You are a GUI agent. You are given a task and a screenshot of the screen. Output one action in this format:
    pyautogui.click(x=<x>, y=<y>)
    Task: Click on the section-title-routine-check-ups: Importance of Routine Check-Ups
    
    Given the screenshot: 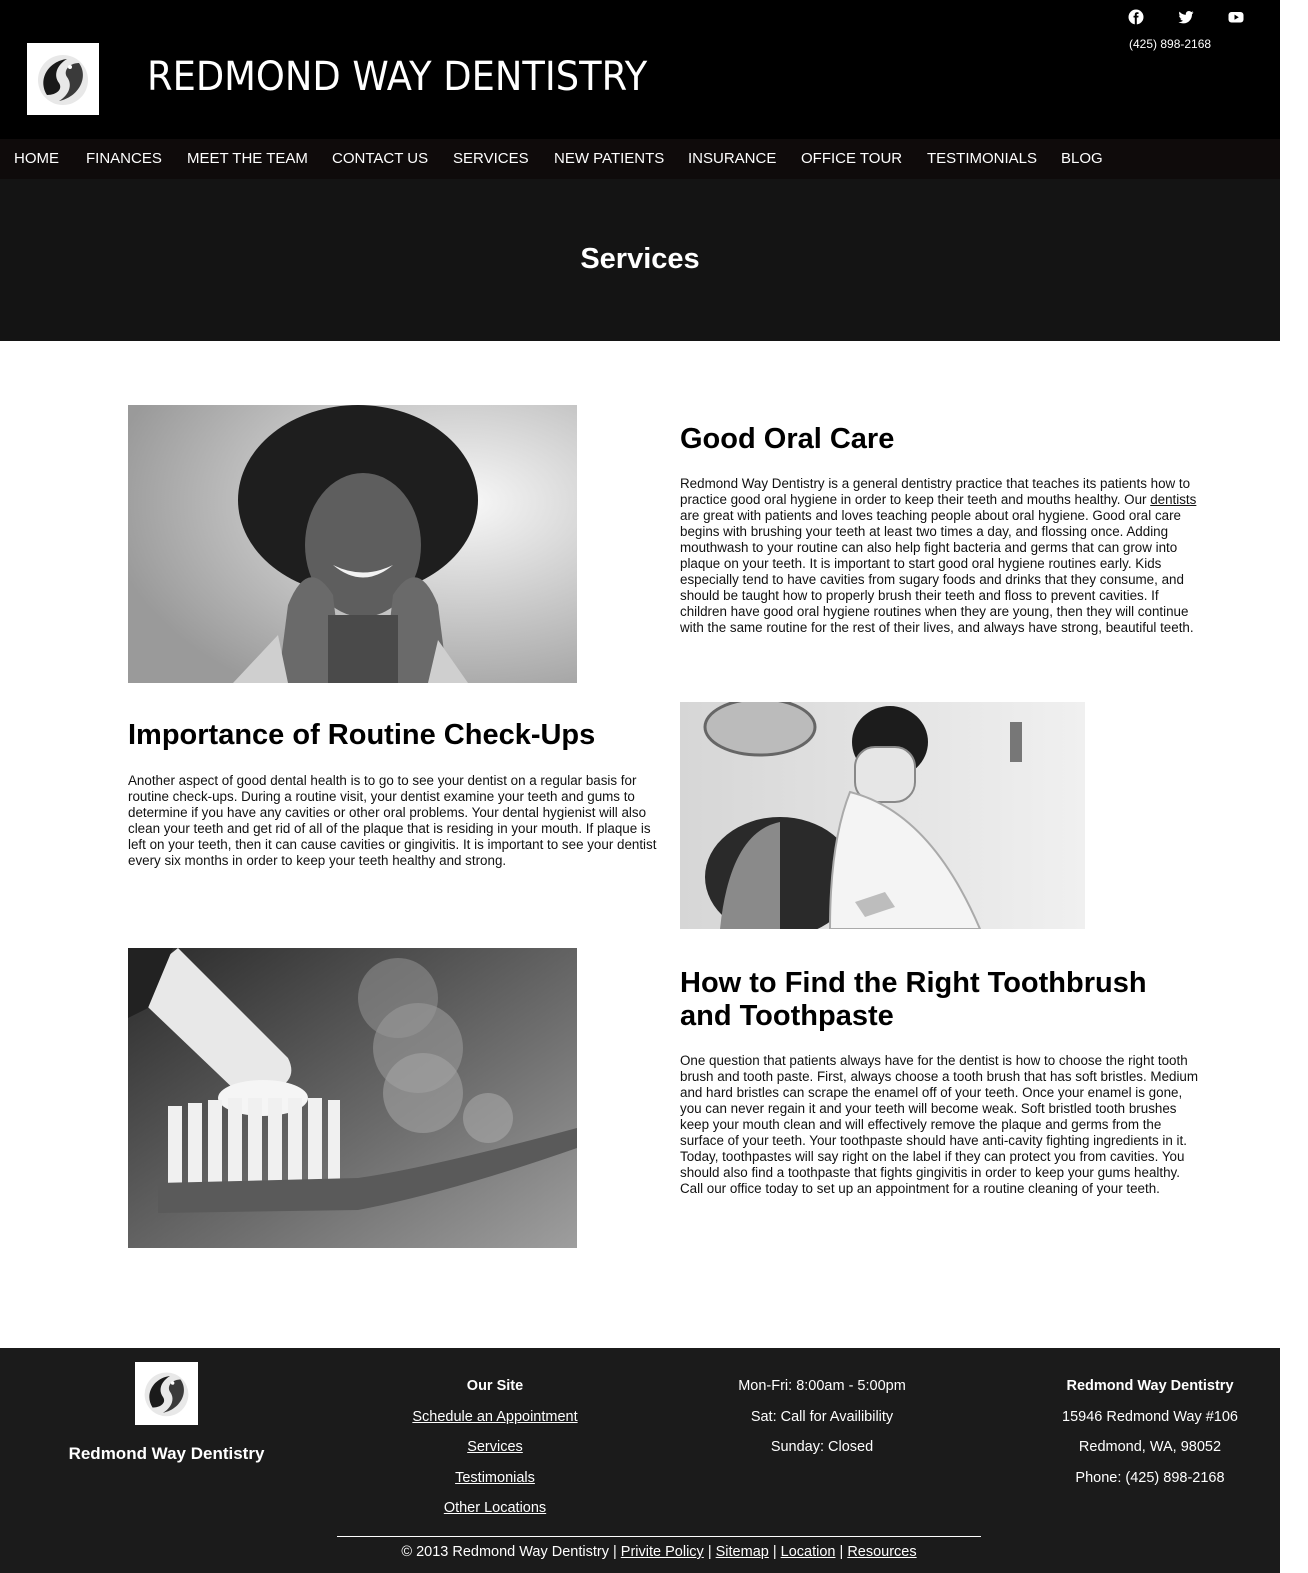 What is the action you would take?
    pyautogui.click(x=362, y=735)
    